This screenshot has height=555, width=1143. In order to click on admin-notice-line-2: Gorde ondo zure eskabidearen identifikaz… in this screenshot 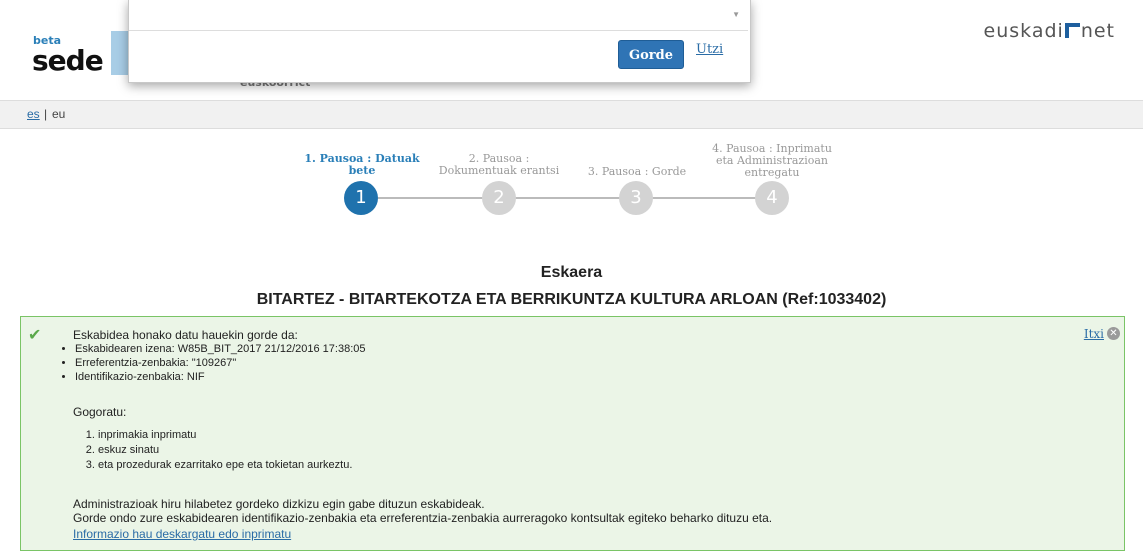, I will do `click(423, 518)`.